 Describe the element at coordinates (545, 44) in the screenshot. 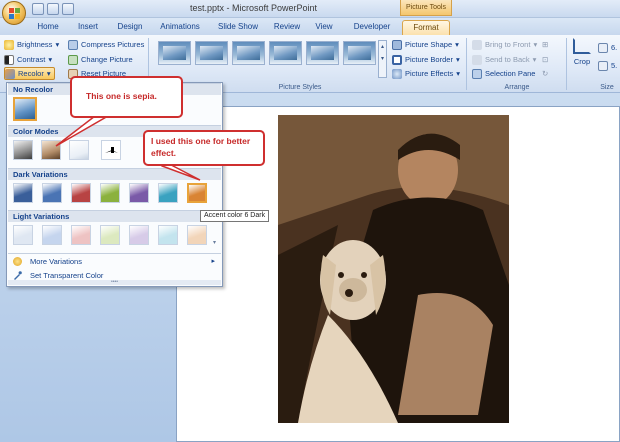

I see `align-icon: ⊞` at that location.